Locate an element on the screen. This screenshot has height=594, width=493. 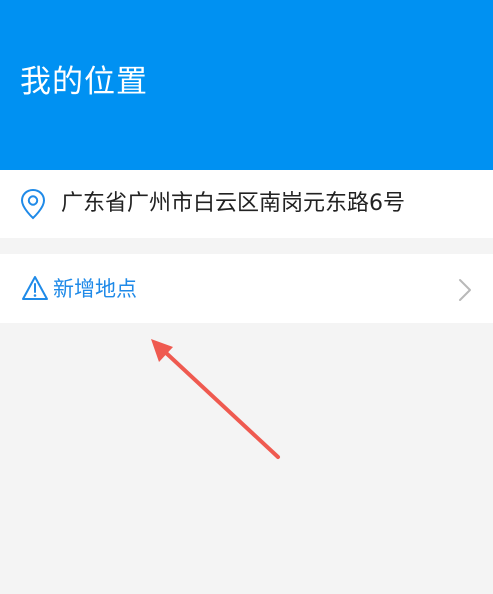
add-location-label: 新增地点 is located at coordinates (95, 289).